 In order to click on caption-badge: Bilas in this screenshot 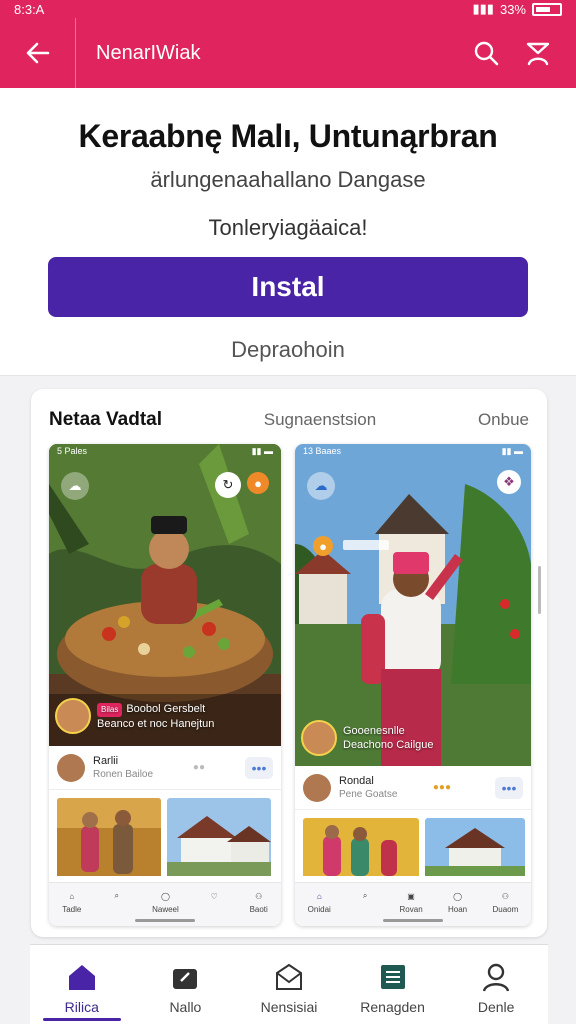, I will do `click(110, 709)`.